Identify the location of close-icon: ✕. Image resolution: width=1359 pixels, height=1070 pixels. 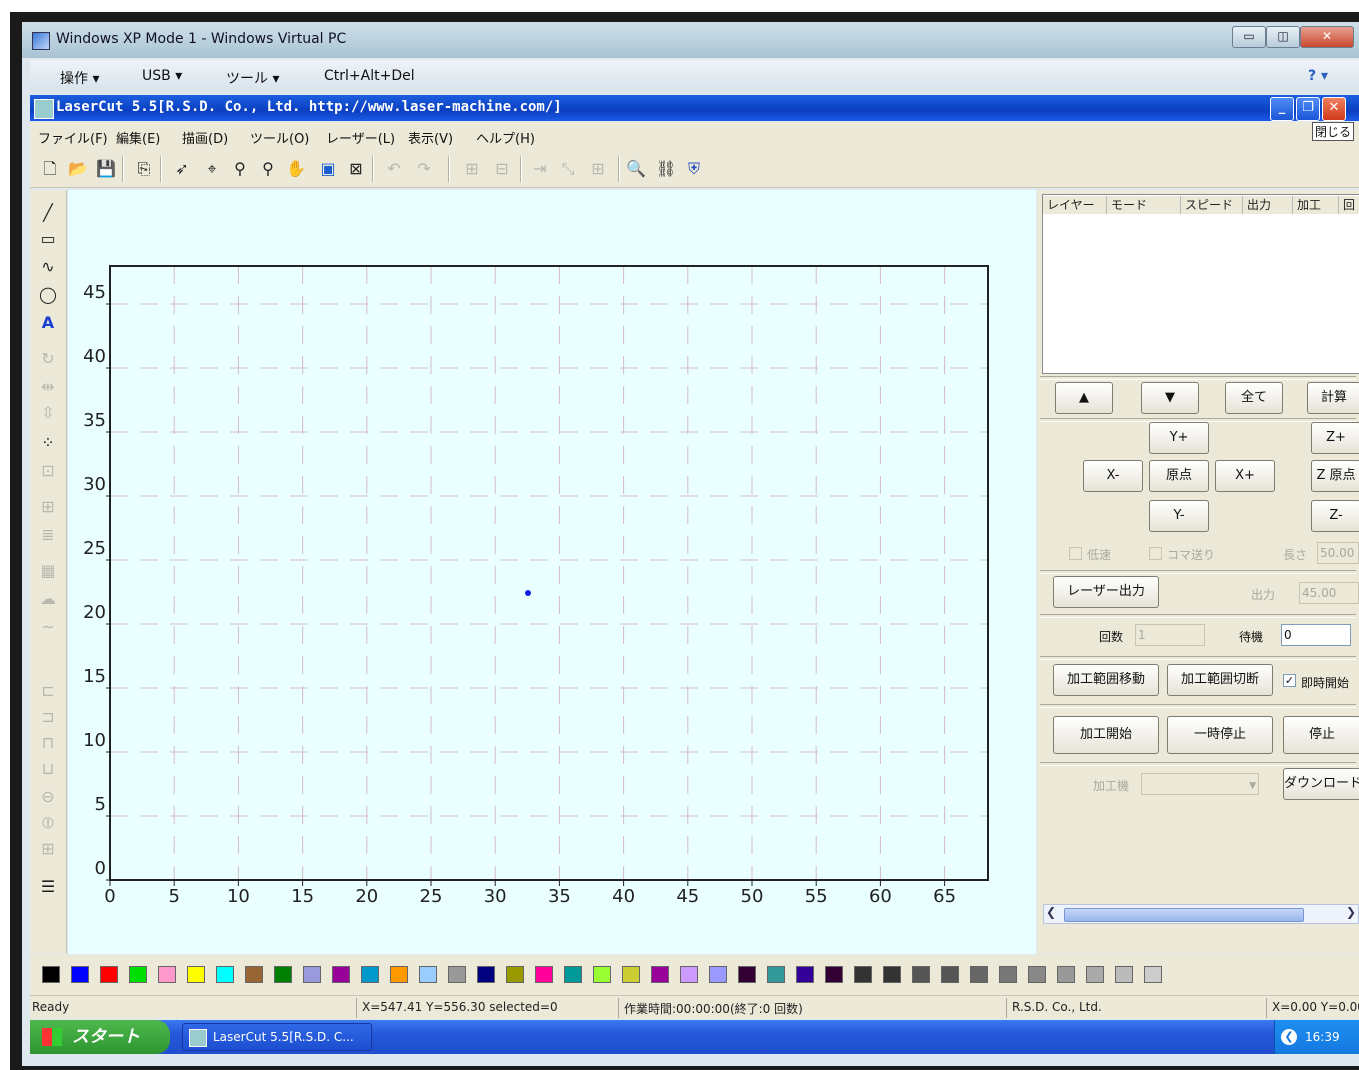
(1327, 37).